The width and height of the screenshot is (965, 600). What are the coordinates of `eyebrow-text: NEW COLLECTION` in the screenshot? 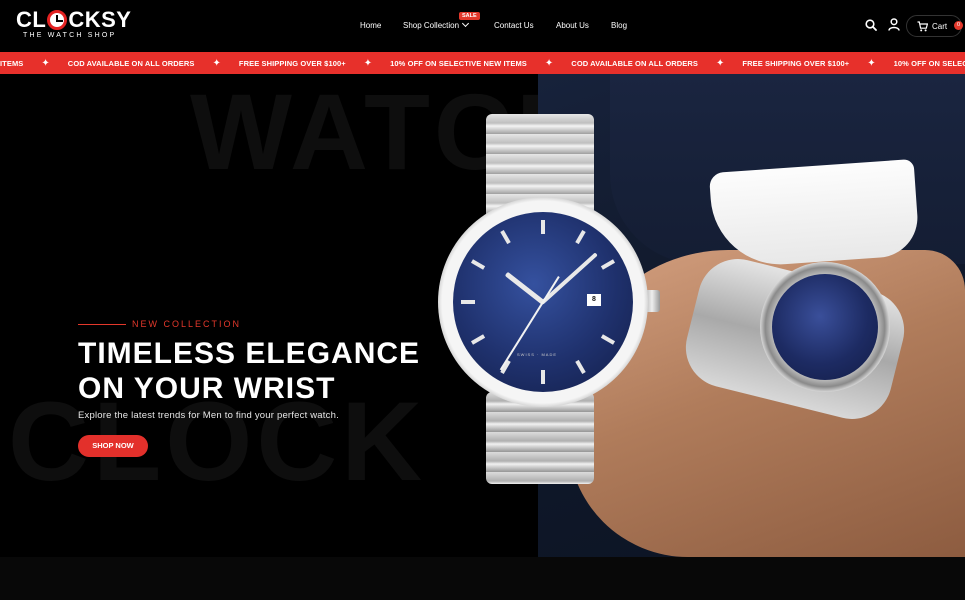 It's located at (187, 324).